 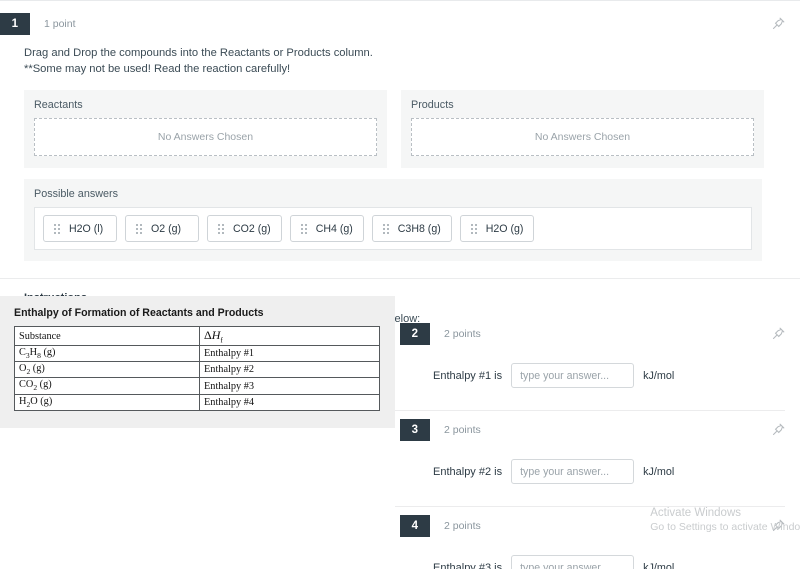 What do you see at coordinates (468, 375) in the screenshot?
I see `enthalpy-1-label: Enthalpy #1 is` at bounding box center [468, 375].